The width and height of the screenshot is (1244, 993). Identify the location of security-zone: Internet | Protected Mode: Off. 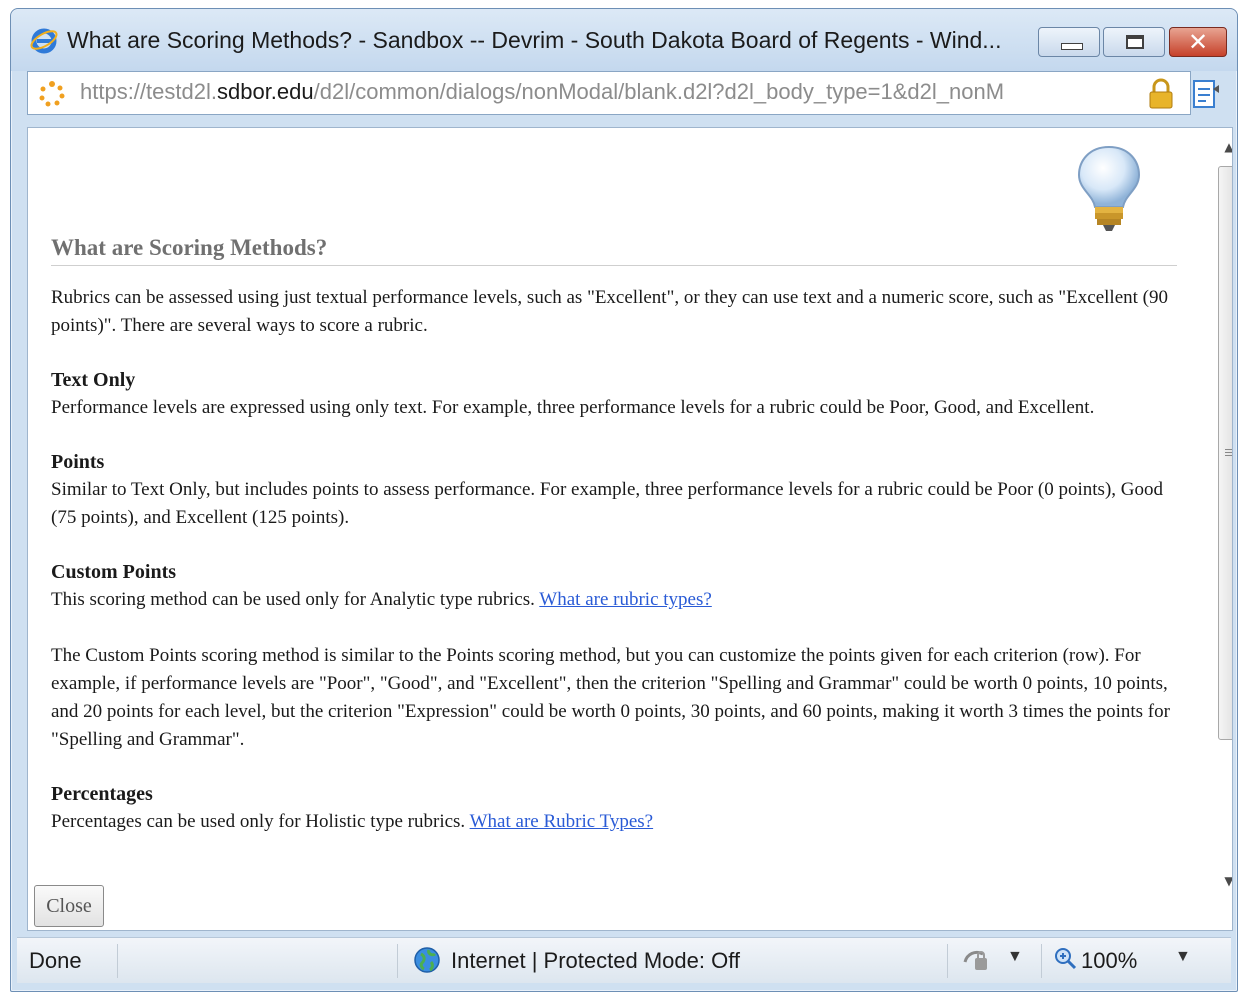
(595, 961).